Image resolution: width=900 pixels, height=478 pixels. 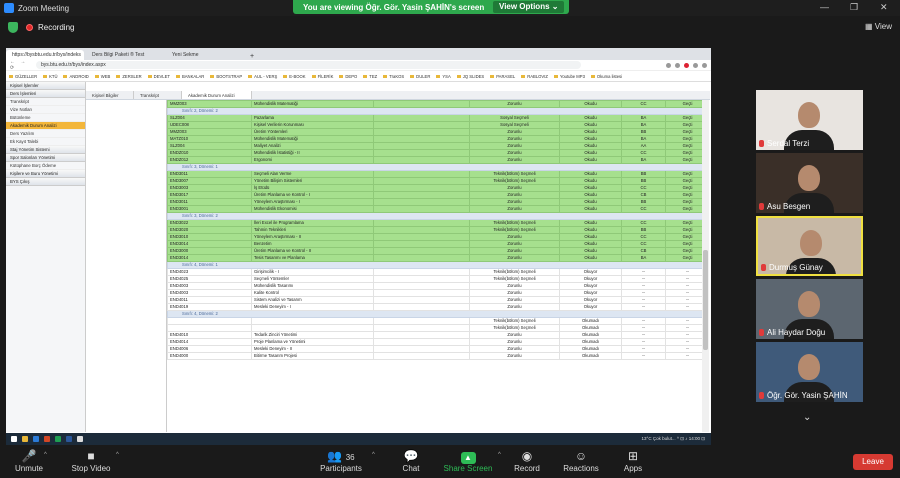 I want to click on grid-cell: --, so click(x=643, y=272).